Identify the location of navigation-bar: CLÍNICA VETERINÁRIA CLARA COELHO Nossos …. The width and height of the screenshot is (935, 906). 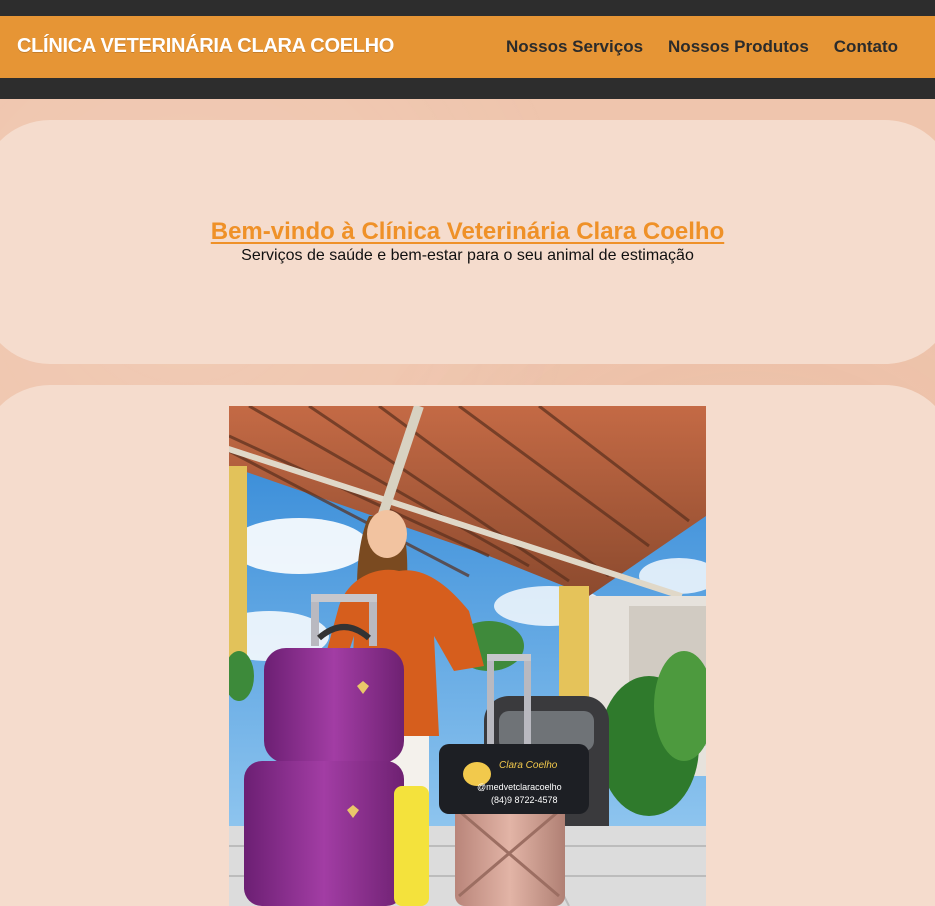
(467, 47).